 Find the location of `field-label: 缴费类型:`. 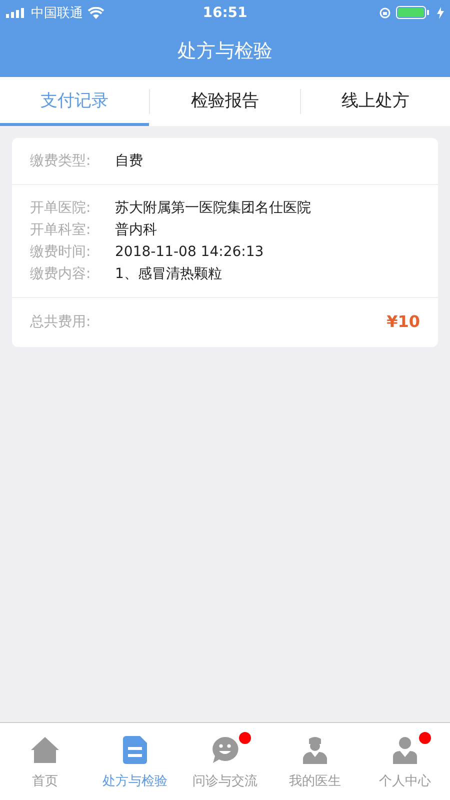

field-label: 缴费类型: is located at coordinates (61, 161).